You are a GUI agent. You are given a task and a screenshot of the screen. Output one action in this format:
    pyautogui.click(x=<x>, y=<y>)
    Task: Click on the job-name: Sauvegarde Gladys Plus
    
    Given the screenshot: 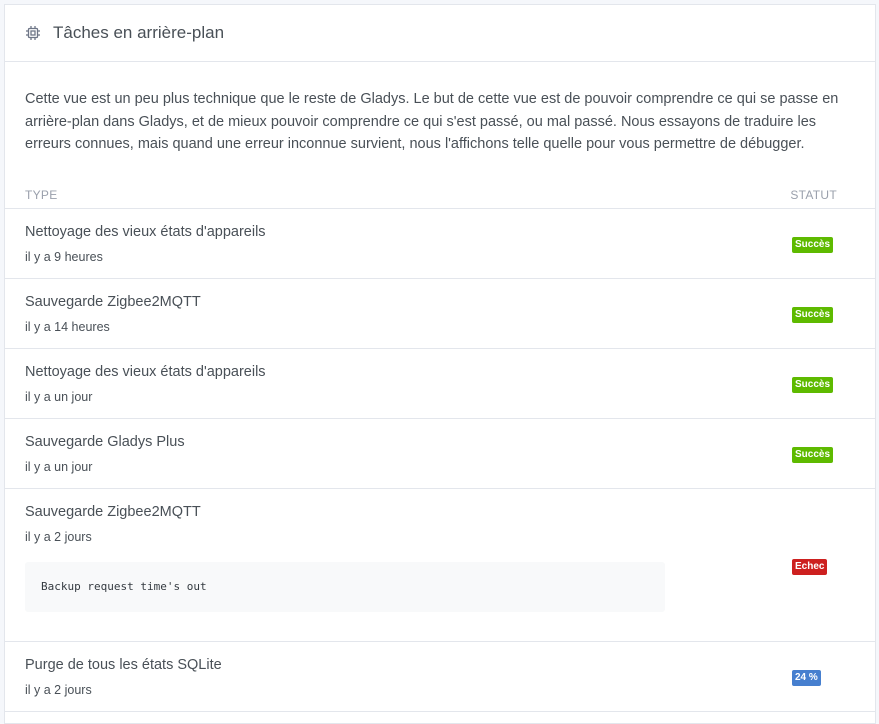 What is the action you would take?
    pyautogui.click(x=105, y=442)
    